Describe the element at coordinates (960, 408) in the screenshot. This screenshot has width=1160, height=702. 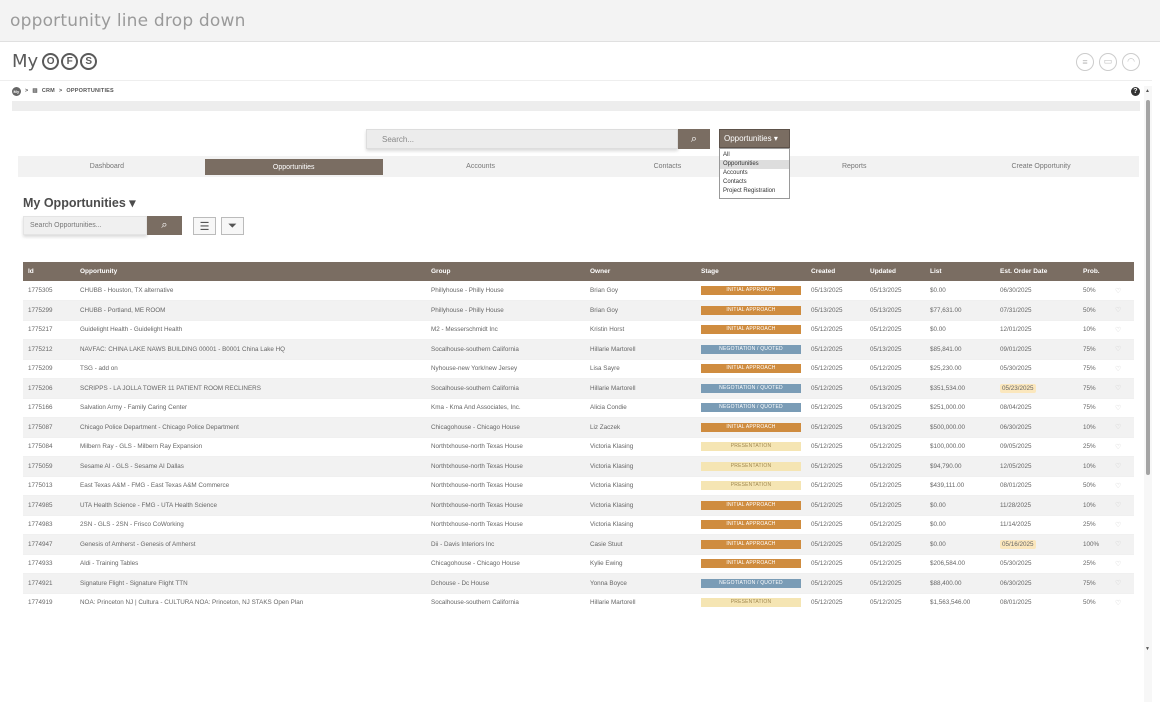
I see `cell-list: $251,000.00` at that location.